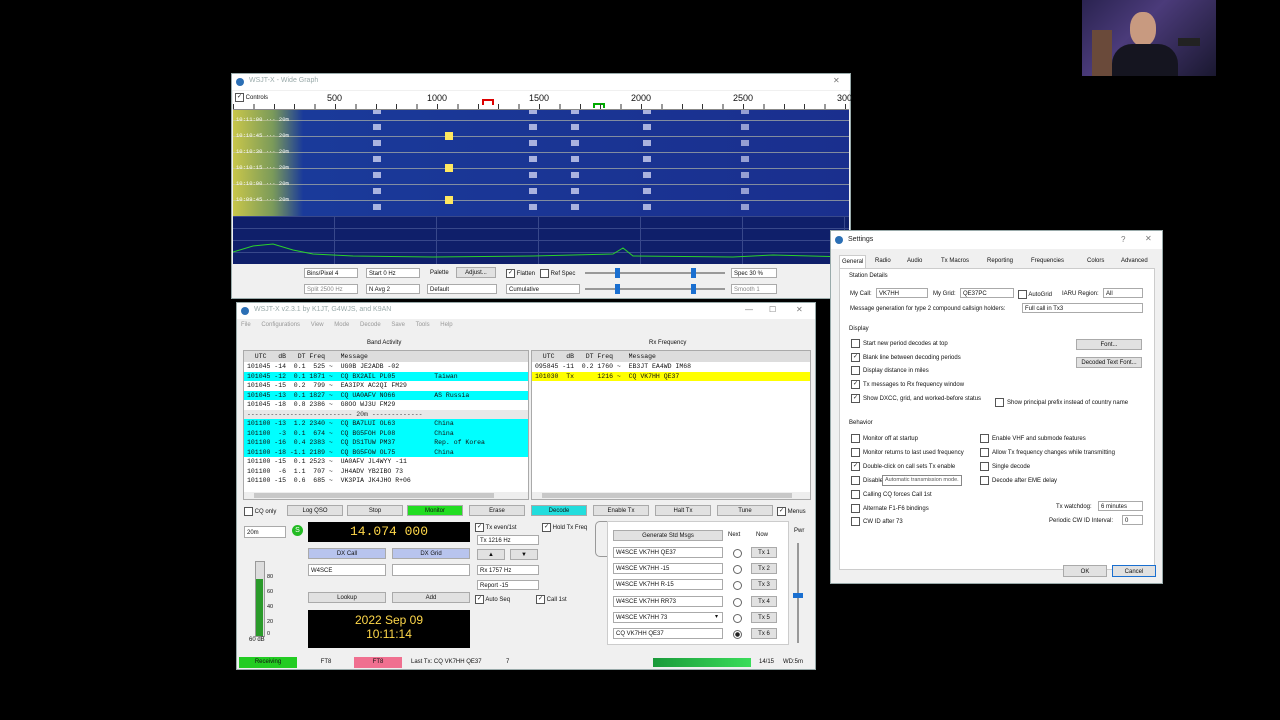  I want to click on band-activity-row: 101045 -15 0.2 799 ~ EA3IPX AC2QI FM29, so click(386, 386).